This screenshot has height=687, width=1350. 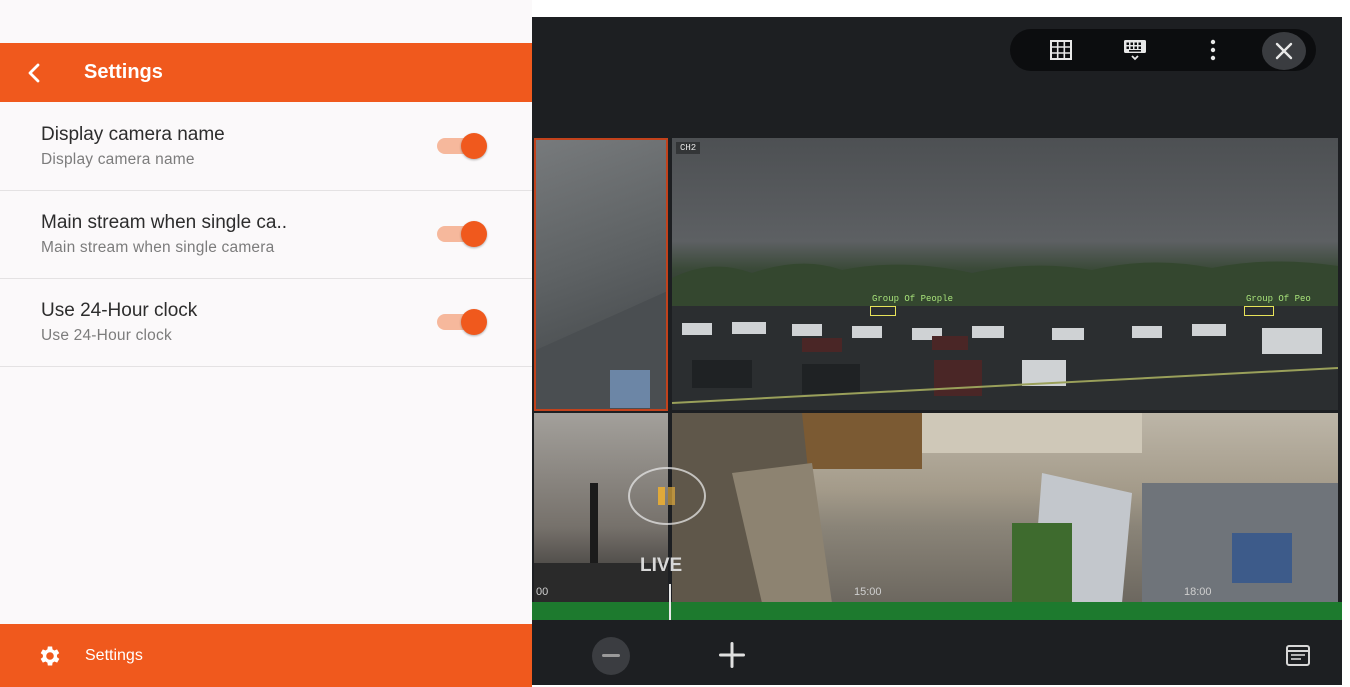 I want to click on settings-footer-label: Settings, so click(x=114, y=655).